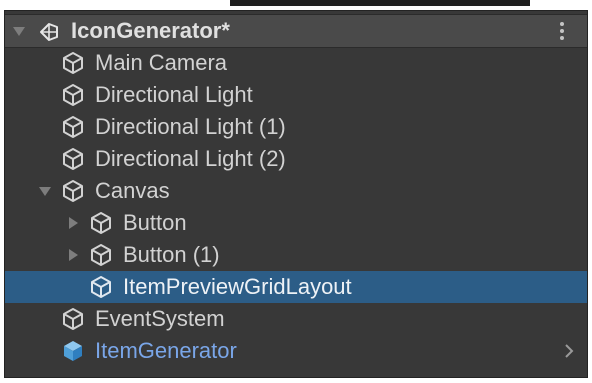  Describe the element at coordinates (296, 159) in the screenshot. I see `hierarchy-item-directional-light-2: Directional Light (2)` at that location.